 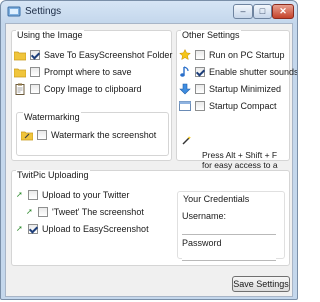 I want to click on copy-clipboard-checkbox, so click(x=35, y=89).